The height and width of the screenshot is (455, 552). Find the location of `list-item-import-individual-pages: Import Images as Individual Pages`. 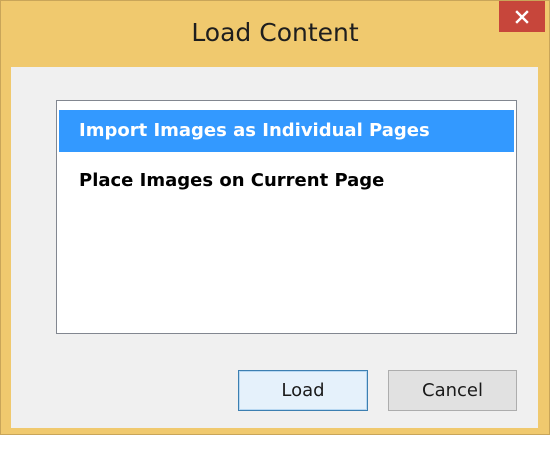

list-item-import-individual-pages: Import Images as Individual Pages is located at coordinates (286, 131).